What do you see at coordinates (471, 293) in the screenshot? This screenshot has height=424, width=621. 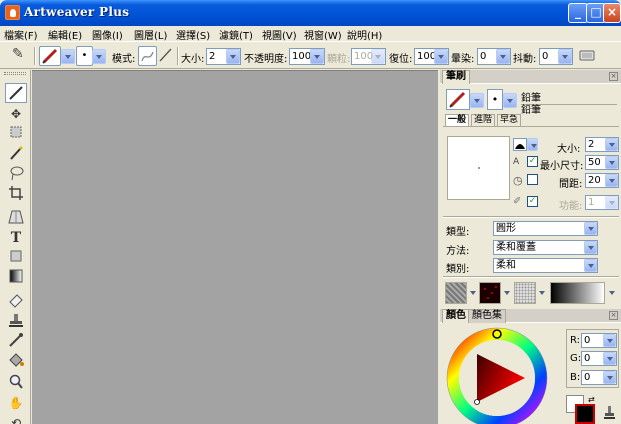 I see `paper-texture-dropdown` at bounding box center [471, 293].